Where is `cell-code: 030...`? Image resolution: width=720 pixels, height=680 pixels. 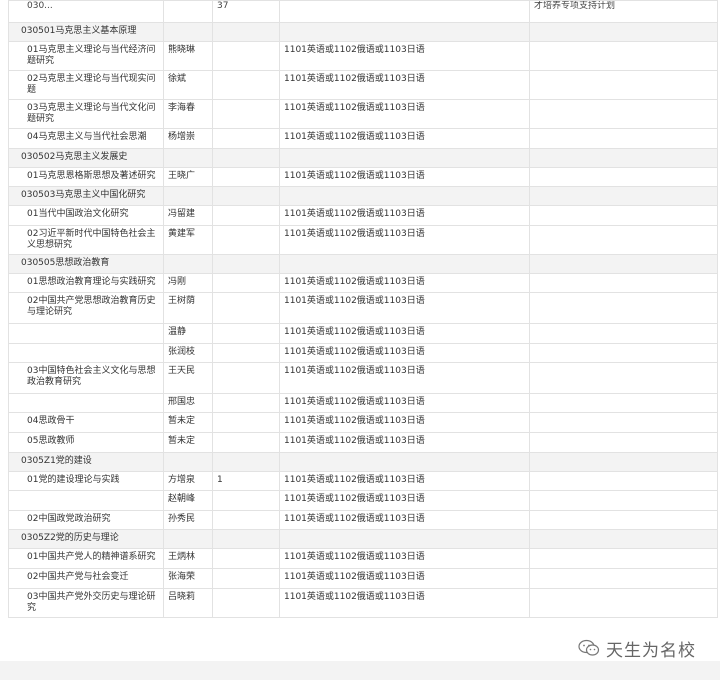
cell-code: 030... is located at coordinates (86, 11).